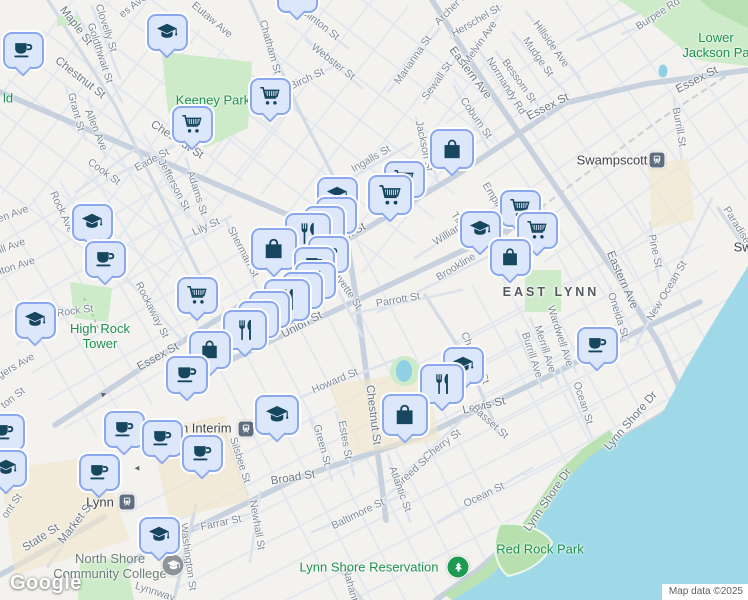  Describe the element at coordinates (704, 592) in the screenshot. I see `map-attribution: Map data ©2025` at that location.